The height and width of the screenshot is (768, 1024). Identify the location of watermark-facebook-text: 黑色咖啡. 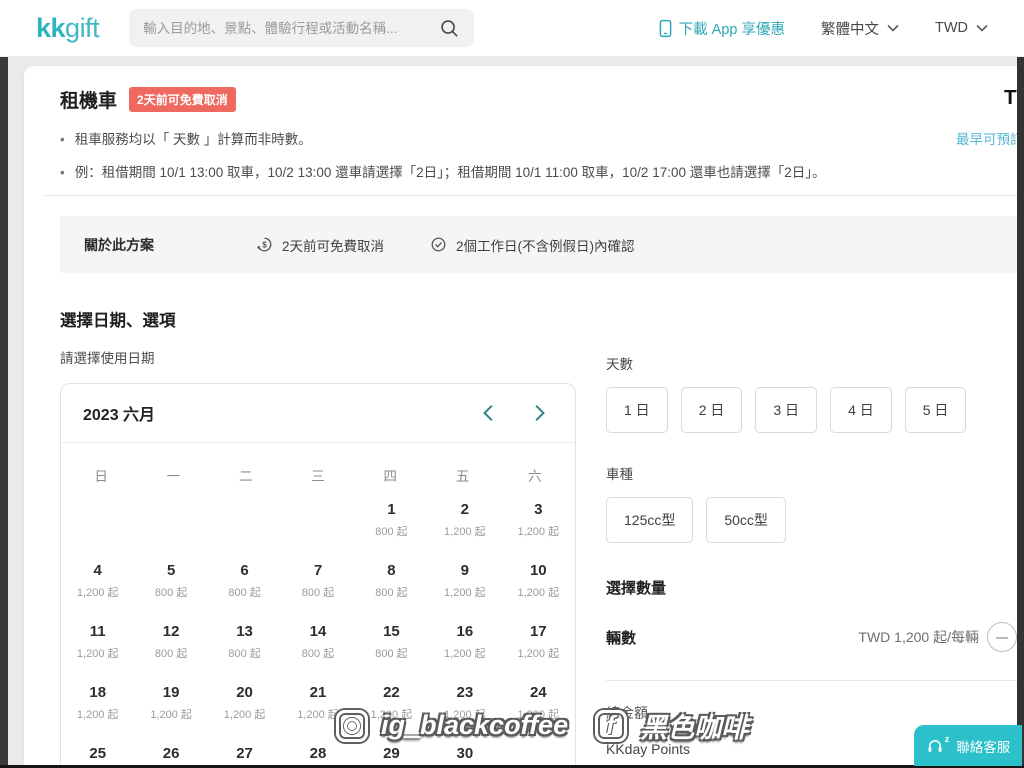
(694, 728).